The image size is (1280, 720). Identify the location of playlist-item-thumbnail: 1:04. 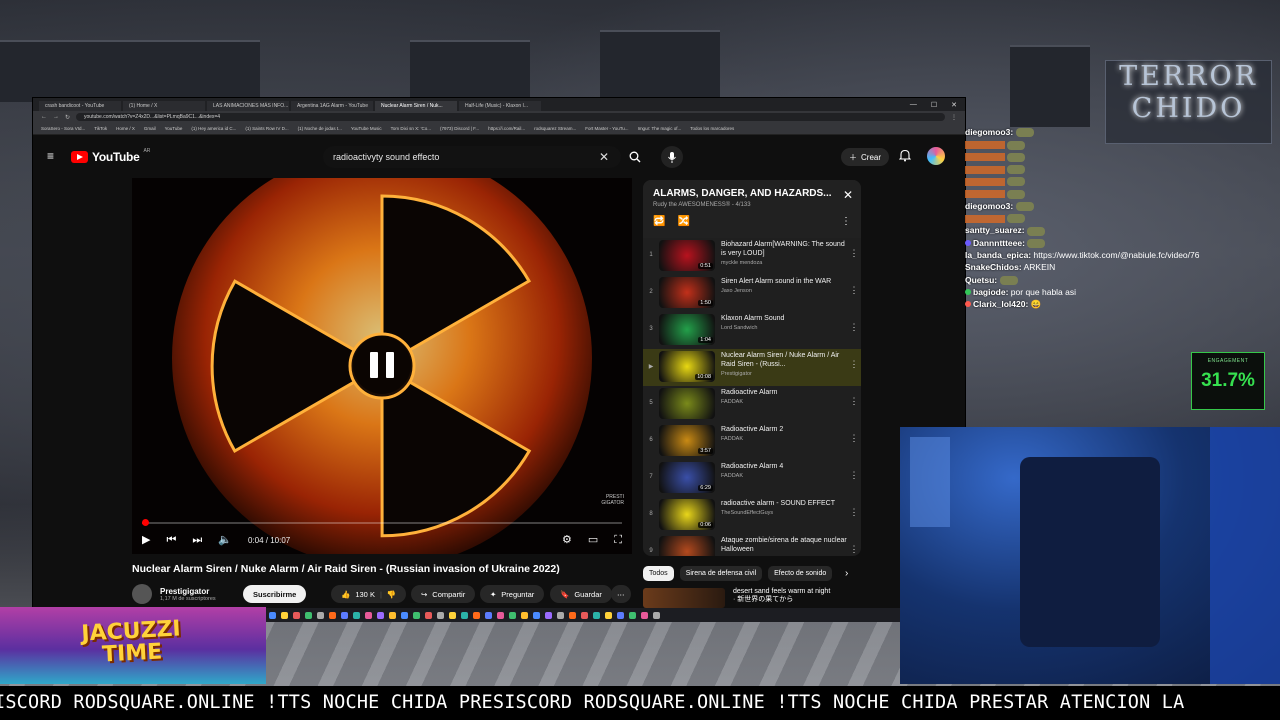
(687, 329).